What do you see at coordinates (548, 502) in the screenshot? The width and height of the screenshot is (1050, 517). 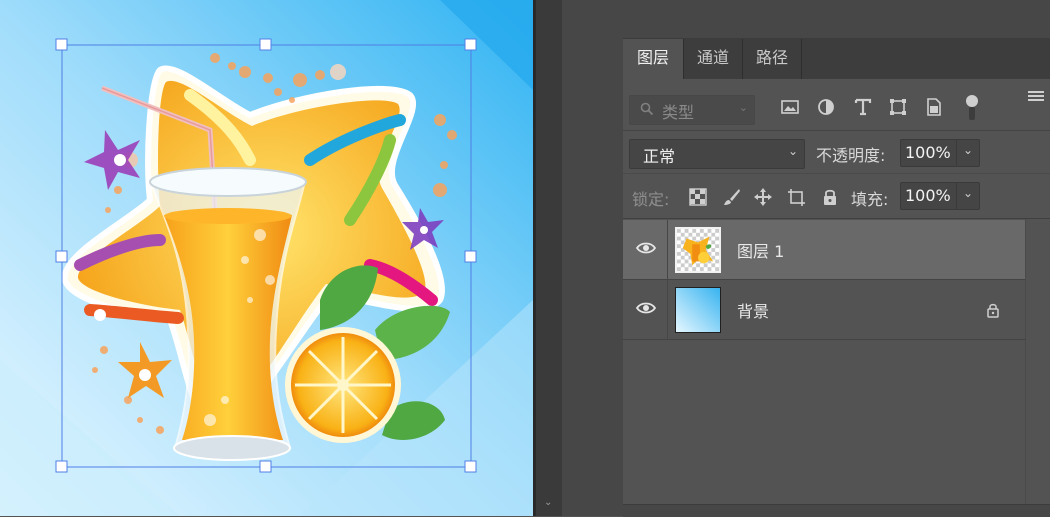 I see `scroll-down-icon: ⌄` at bounding box center [548, 502].